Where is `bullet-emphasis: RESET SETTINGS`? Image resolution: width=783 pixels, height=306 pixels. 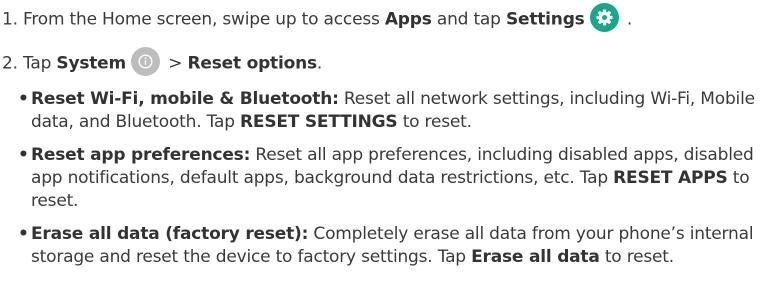
bullet-emphasis: RESET SETTINGS is located at coordinates (319, 122).